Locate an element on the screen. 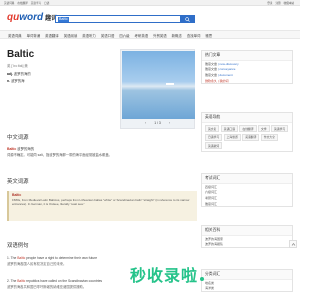 This screenshot has width=320, height=300. top-link: 日语 is located at coordinates (46, 3).